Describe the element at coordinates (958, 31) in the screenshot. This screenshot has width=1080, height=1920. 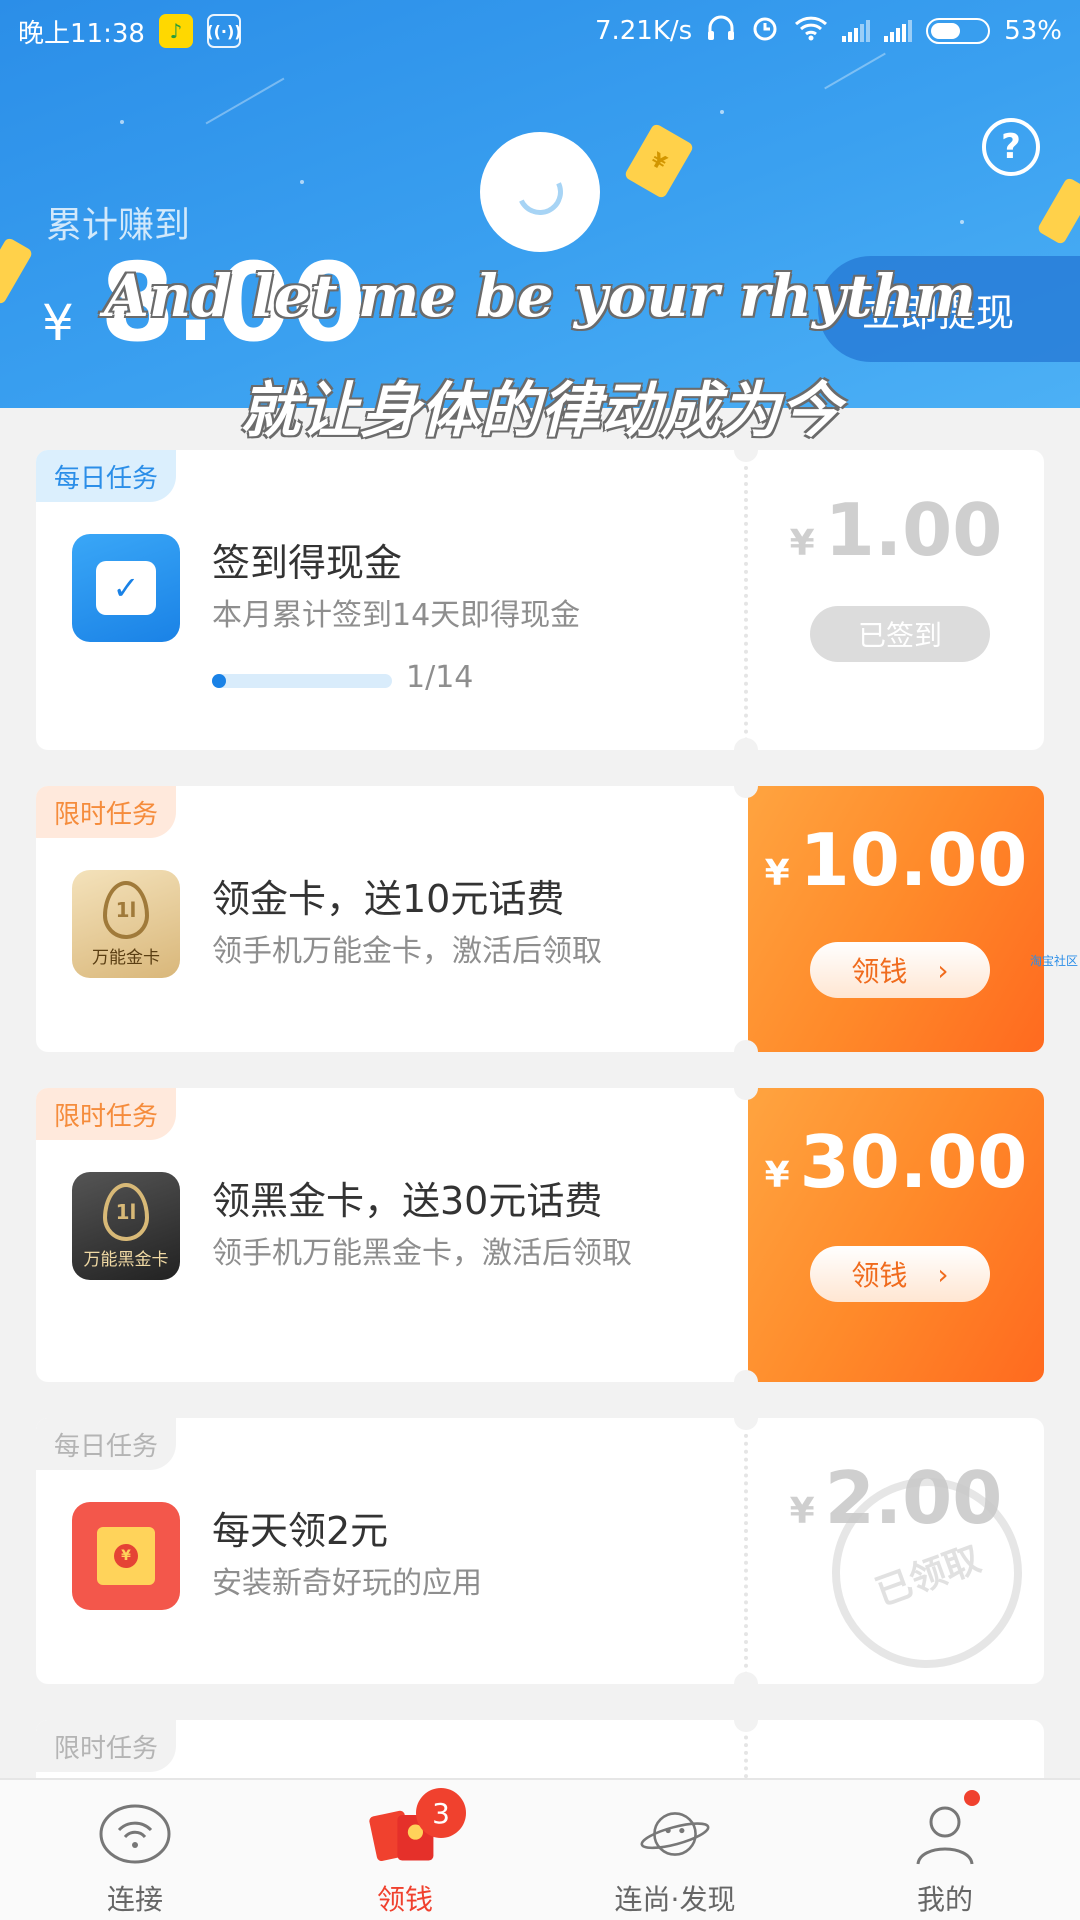
I see `battery-icon` at that location.